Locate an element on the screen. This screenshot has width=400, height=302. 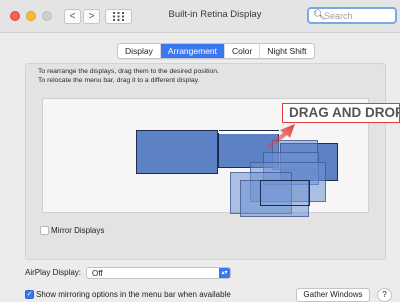
airplay-display-select: Off ▴▾ is located at coordinates (158, 273).